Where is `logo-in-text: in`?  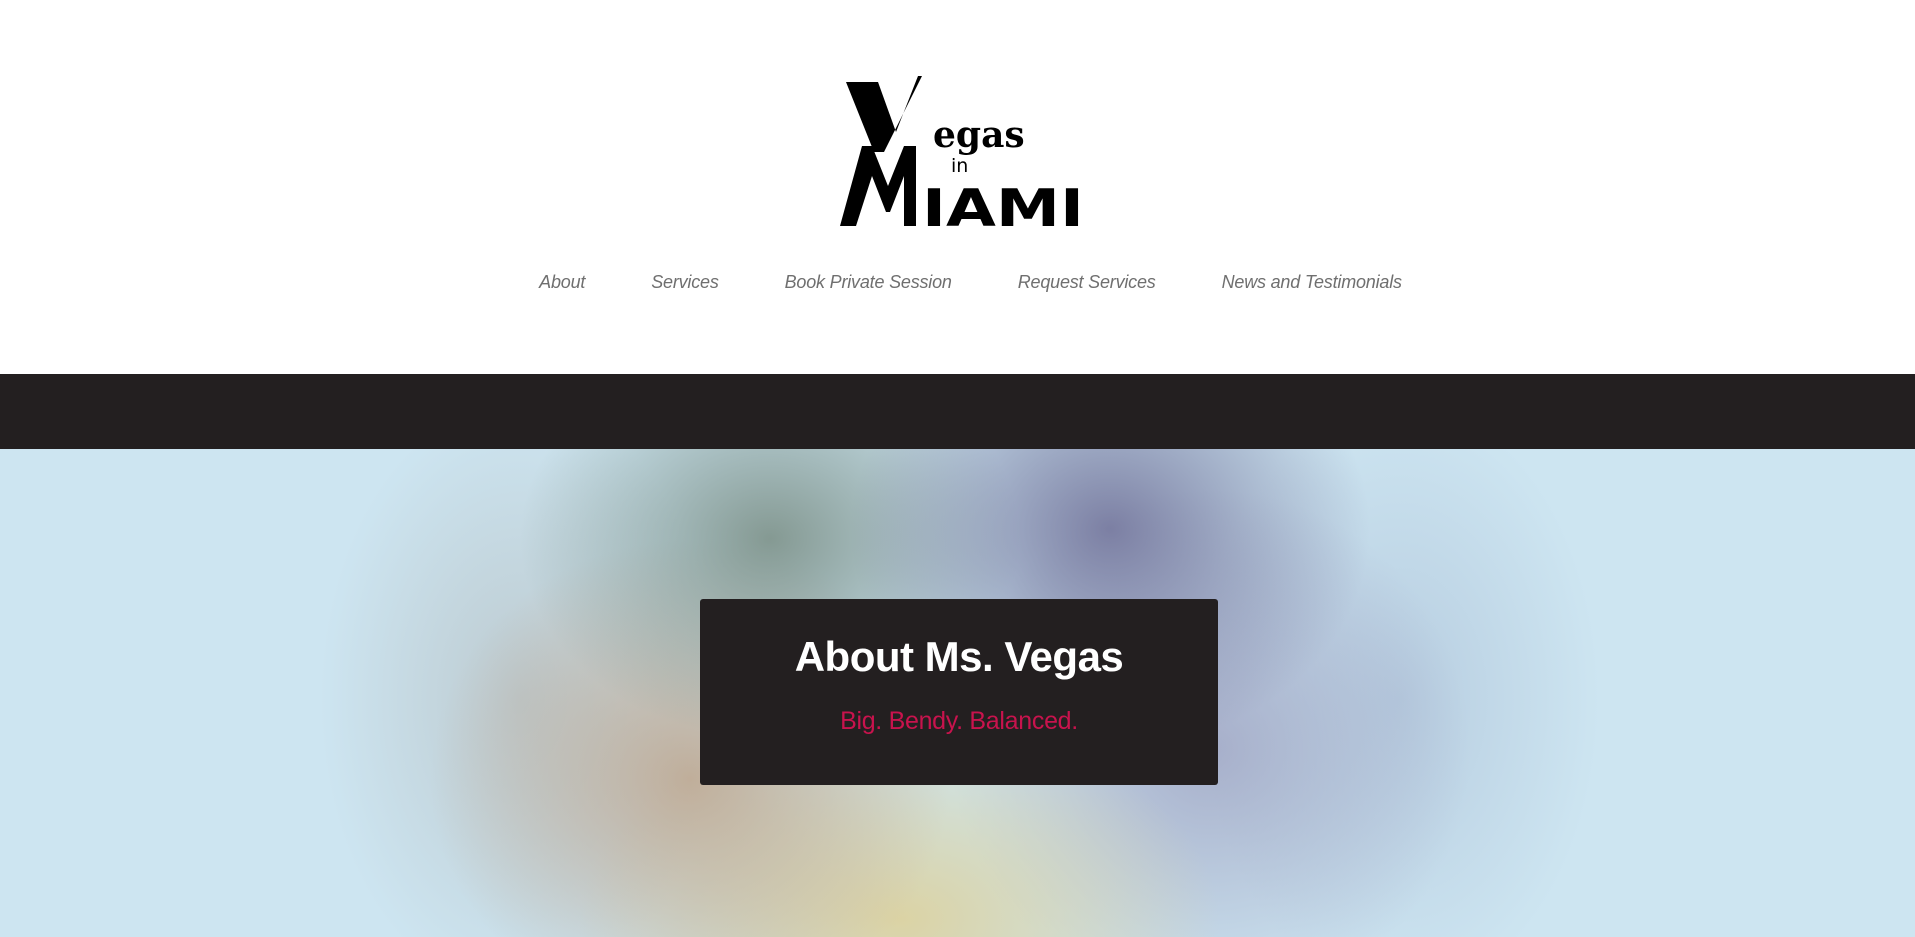 logo-in-text: in is located at coordinates (959, 166).